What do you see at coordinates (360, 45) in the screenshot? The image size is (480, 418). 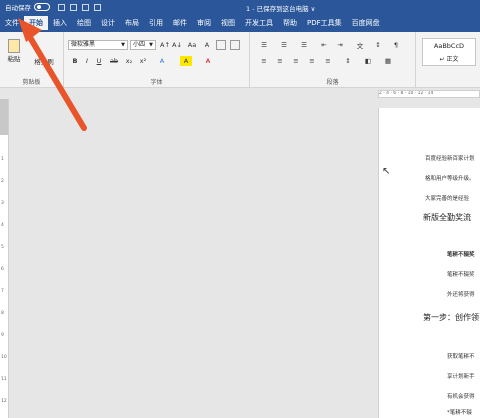 I see `chinese-layout-icon: 文` at bounding box center [360, 45].